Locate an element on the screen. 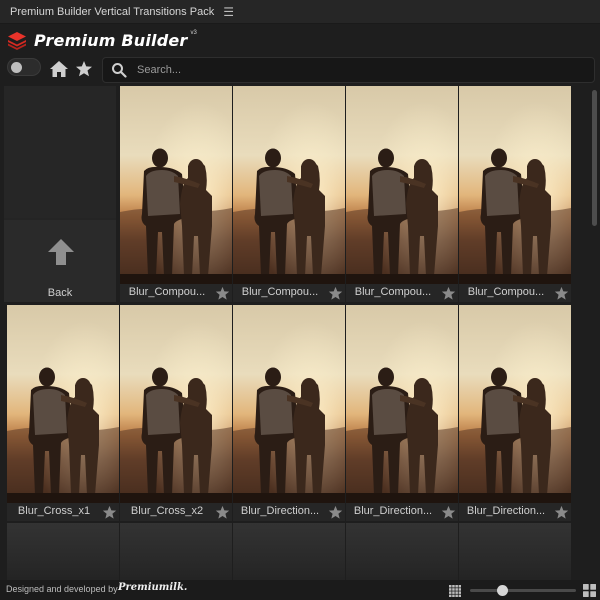  developer-brand: Premiumilk. is located at coordinates (152, 587).